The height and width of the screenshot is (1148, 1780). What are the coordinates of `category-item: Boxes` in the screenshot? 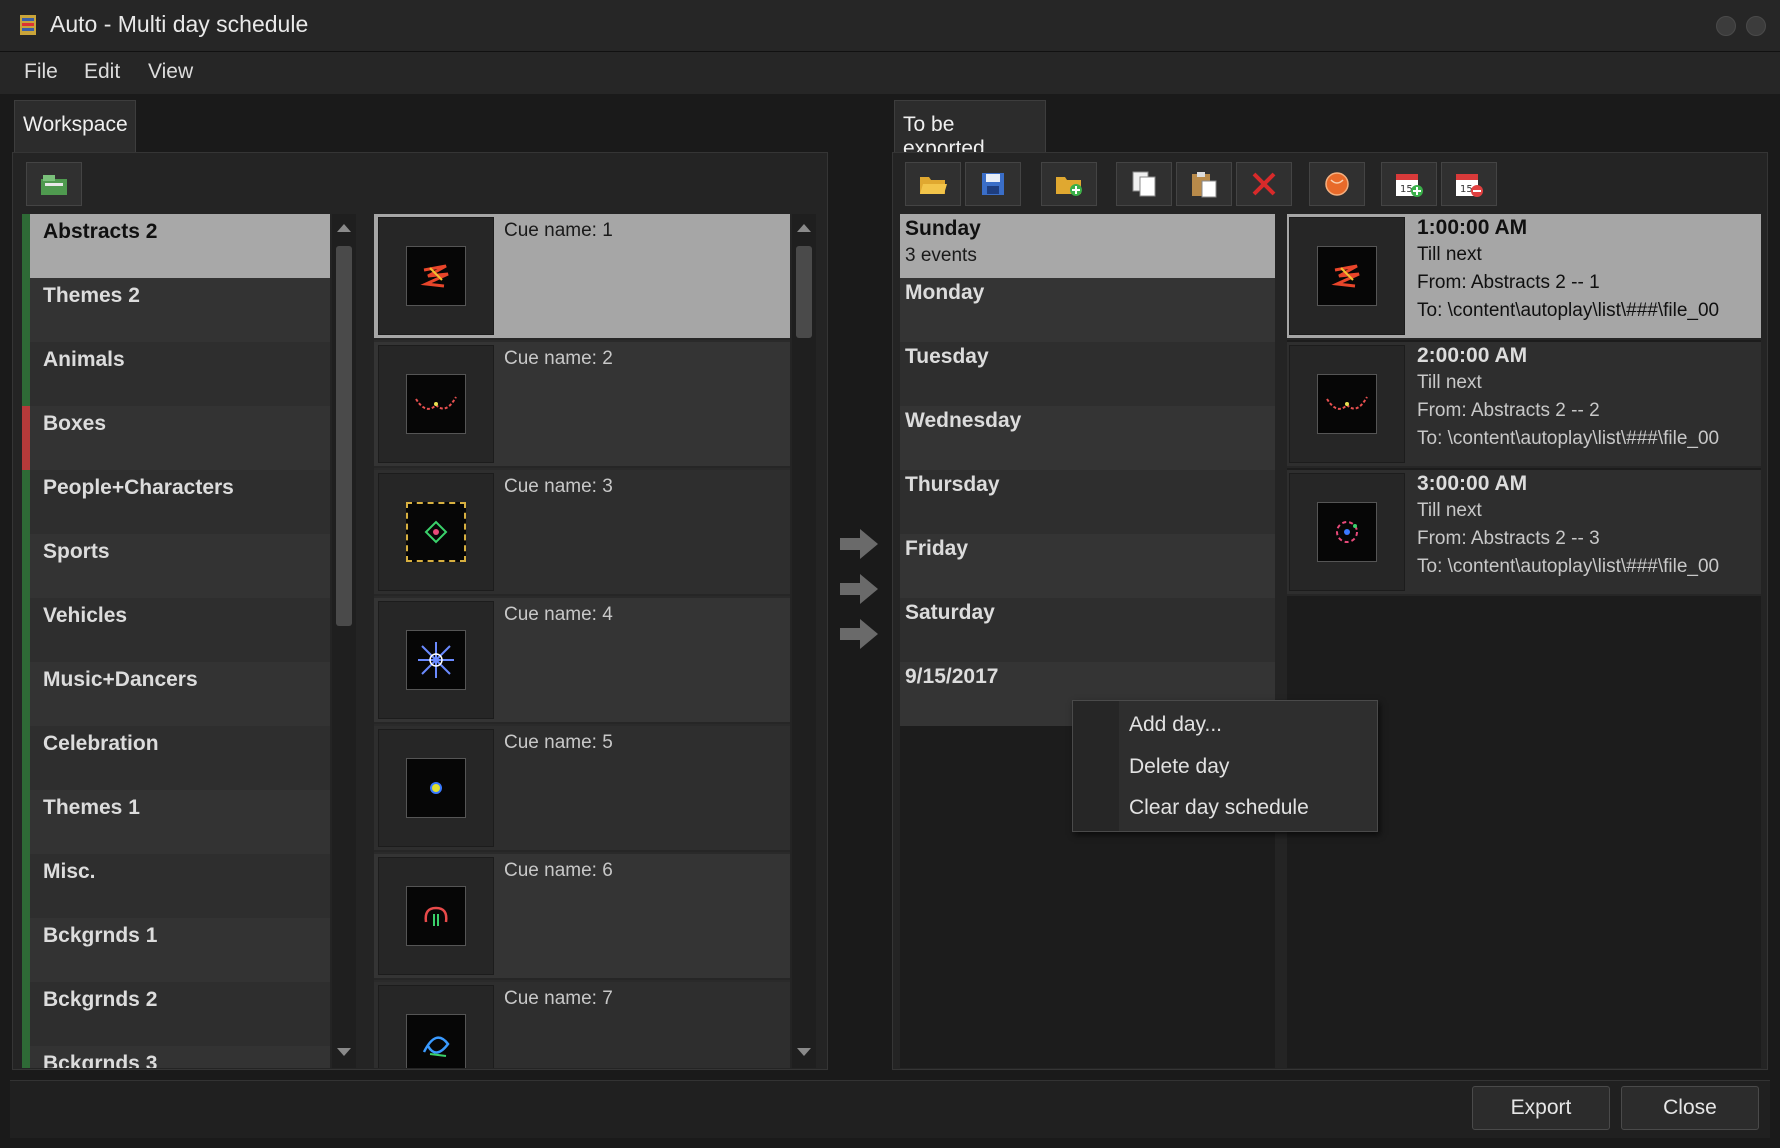 It's located at (176, 438).